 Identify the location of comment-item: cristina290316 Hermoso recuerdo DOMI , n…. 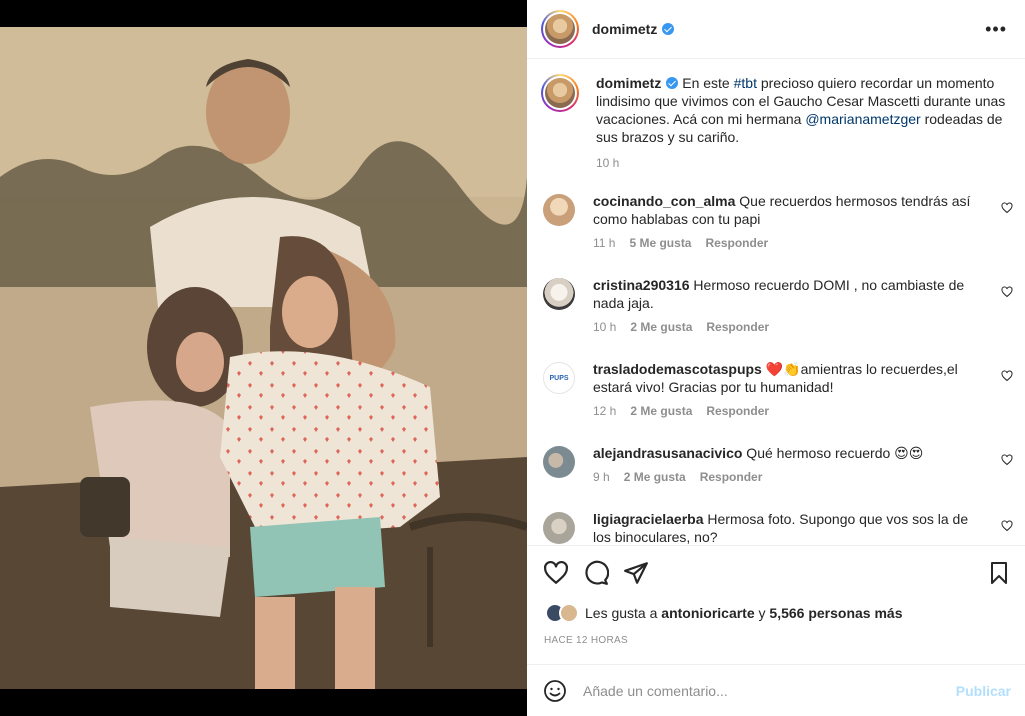
(783, 305).